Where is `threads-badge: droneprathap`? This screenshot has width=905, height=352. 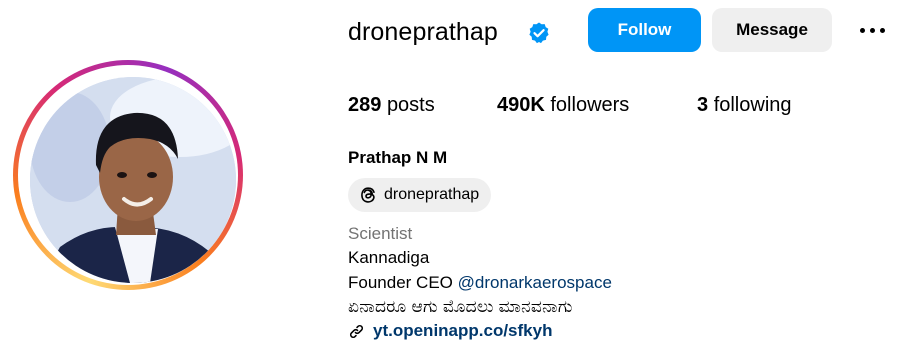
threads-badge: droneprathap is located at coordinates (420, 195).